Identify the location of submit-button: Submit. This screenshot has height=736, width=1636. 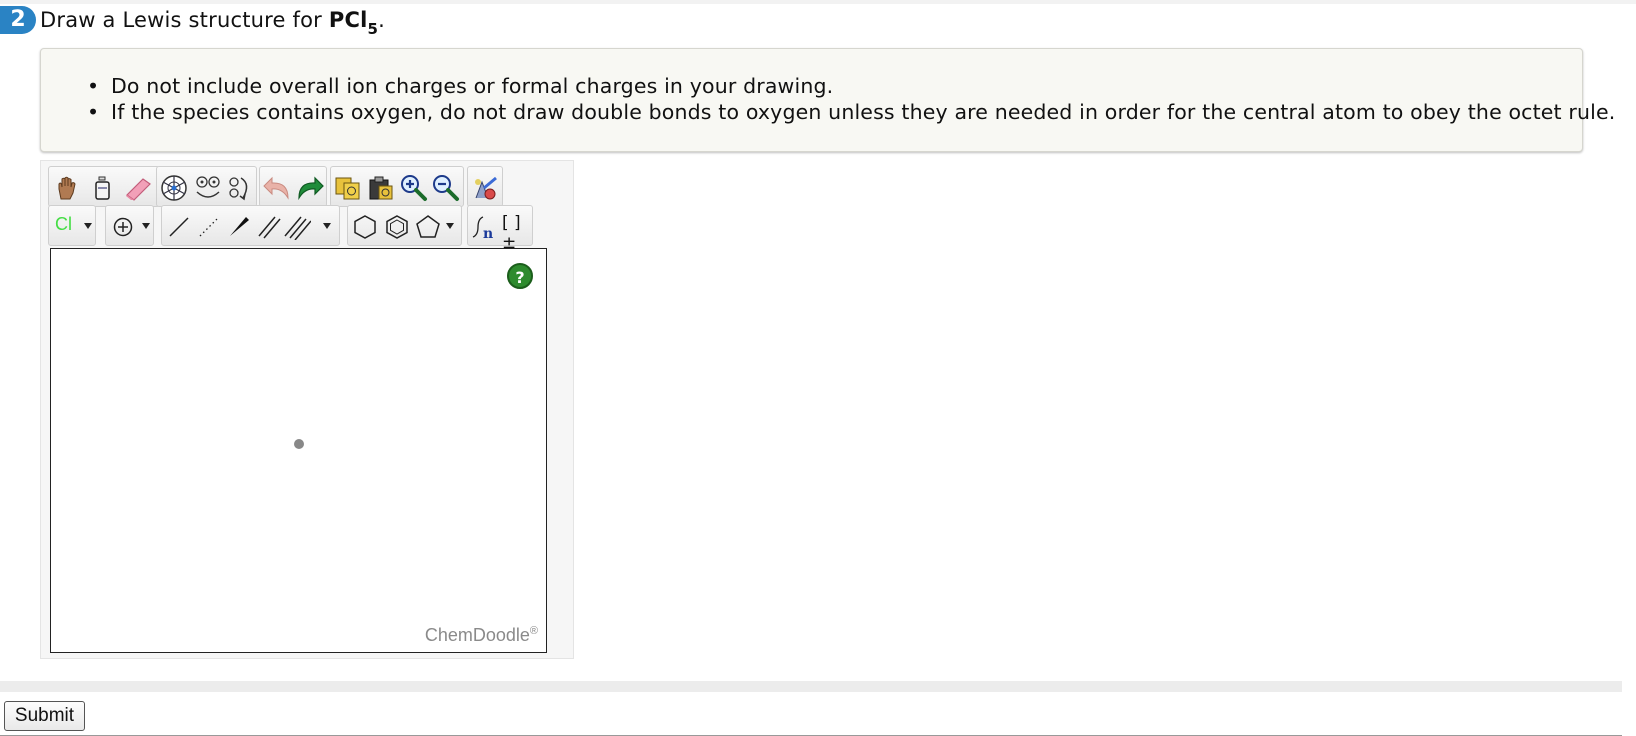
(44, 716).